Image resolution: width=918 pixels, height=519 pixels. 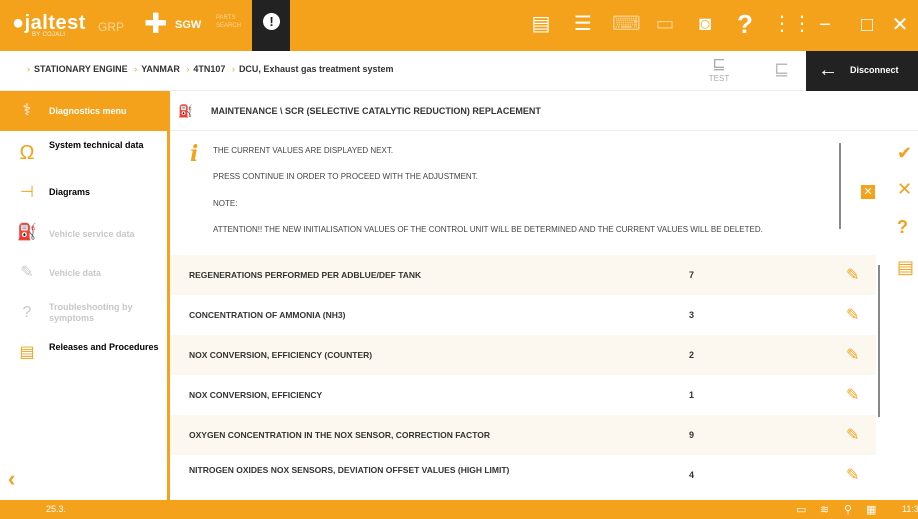 What do you see at coordinates (56, 509) in the screenshot?
I see `version-label: 25.3.` at bounding box center [56, 509].